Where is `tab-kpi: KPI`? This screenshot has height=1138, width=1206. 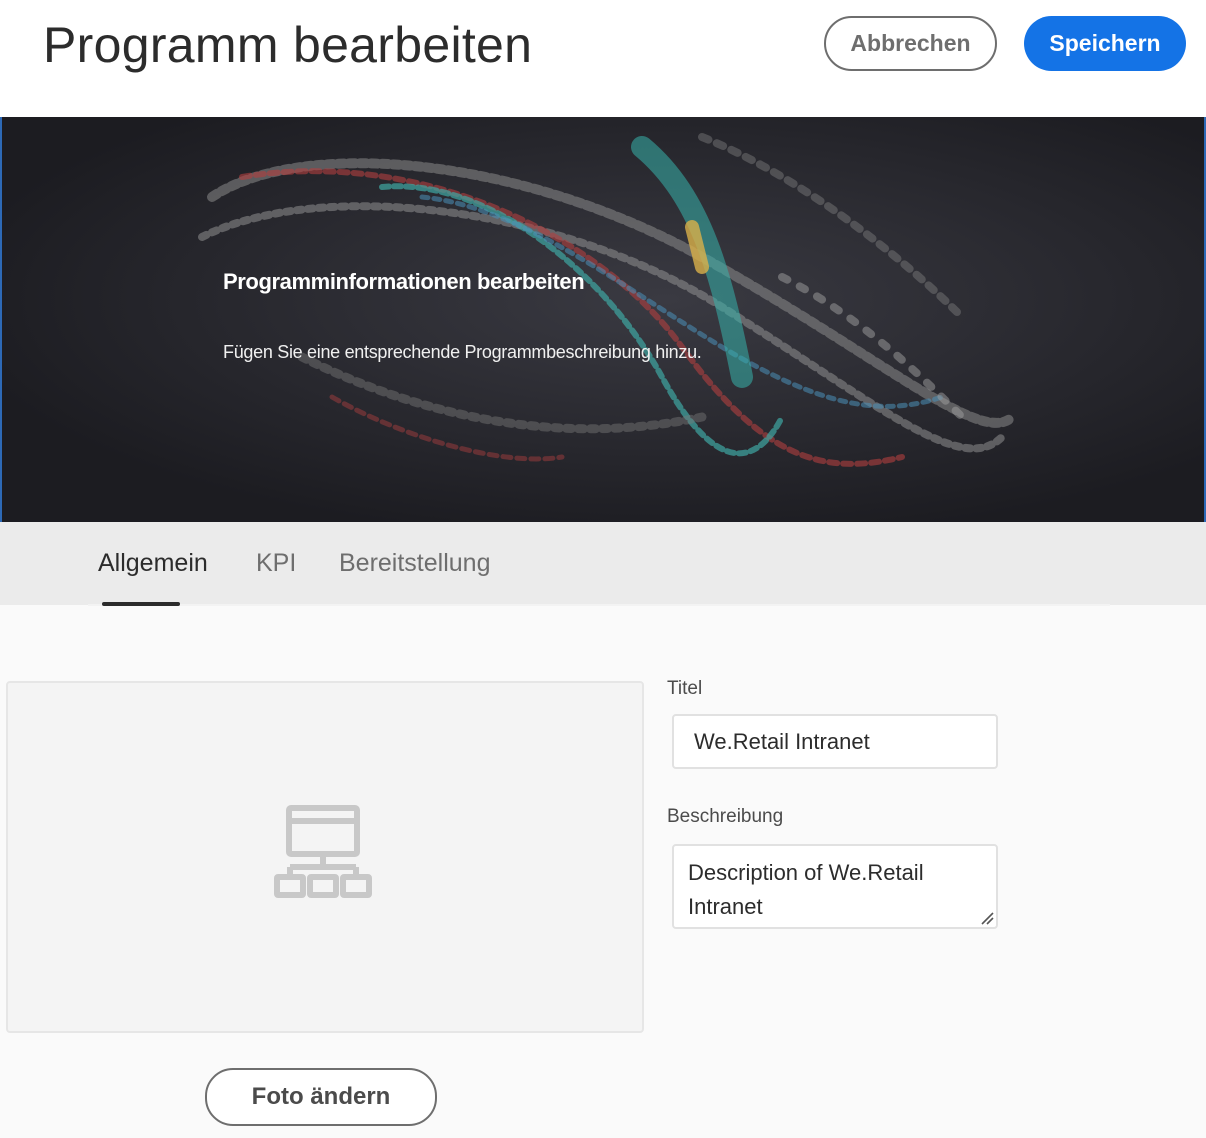
tab-kpi: KPI is located at coordinates (276, 563).